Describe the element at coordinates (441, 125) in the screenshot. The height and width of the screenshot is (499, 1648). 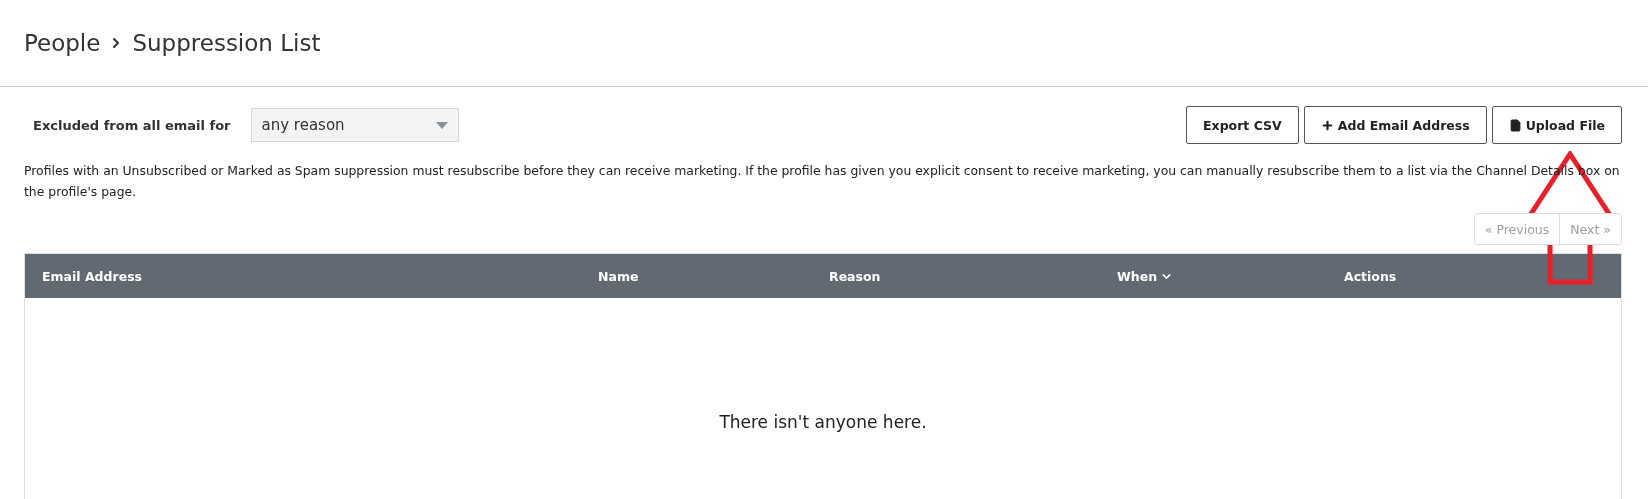
I see `caret-icon` at that location.